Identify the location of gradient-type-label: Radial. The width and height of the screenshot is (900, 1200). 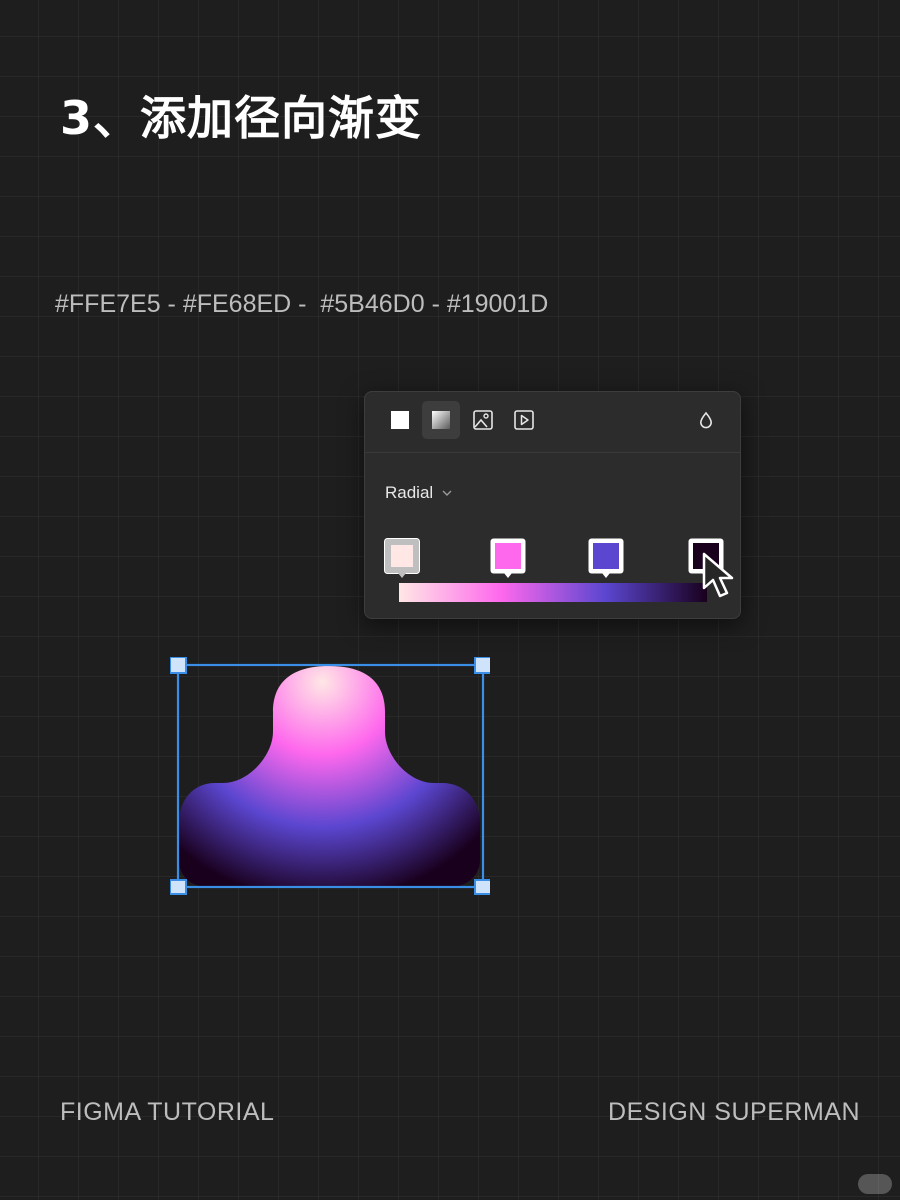
(409, 492).